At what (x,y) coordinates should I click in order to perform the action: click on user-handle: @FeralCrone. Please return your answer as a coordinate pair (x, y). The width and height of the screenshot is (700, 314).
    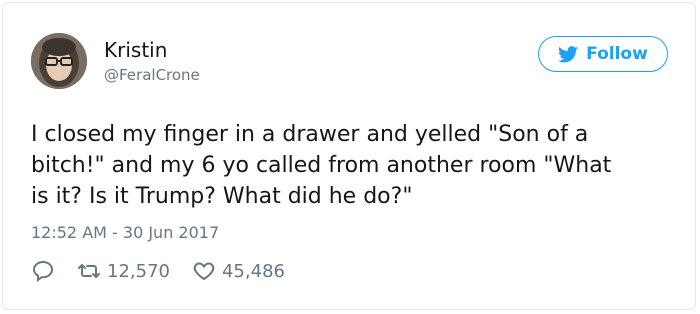
    Looking at the image, I should click on (152, 75).